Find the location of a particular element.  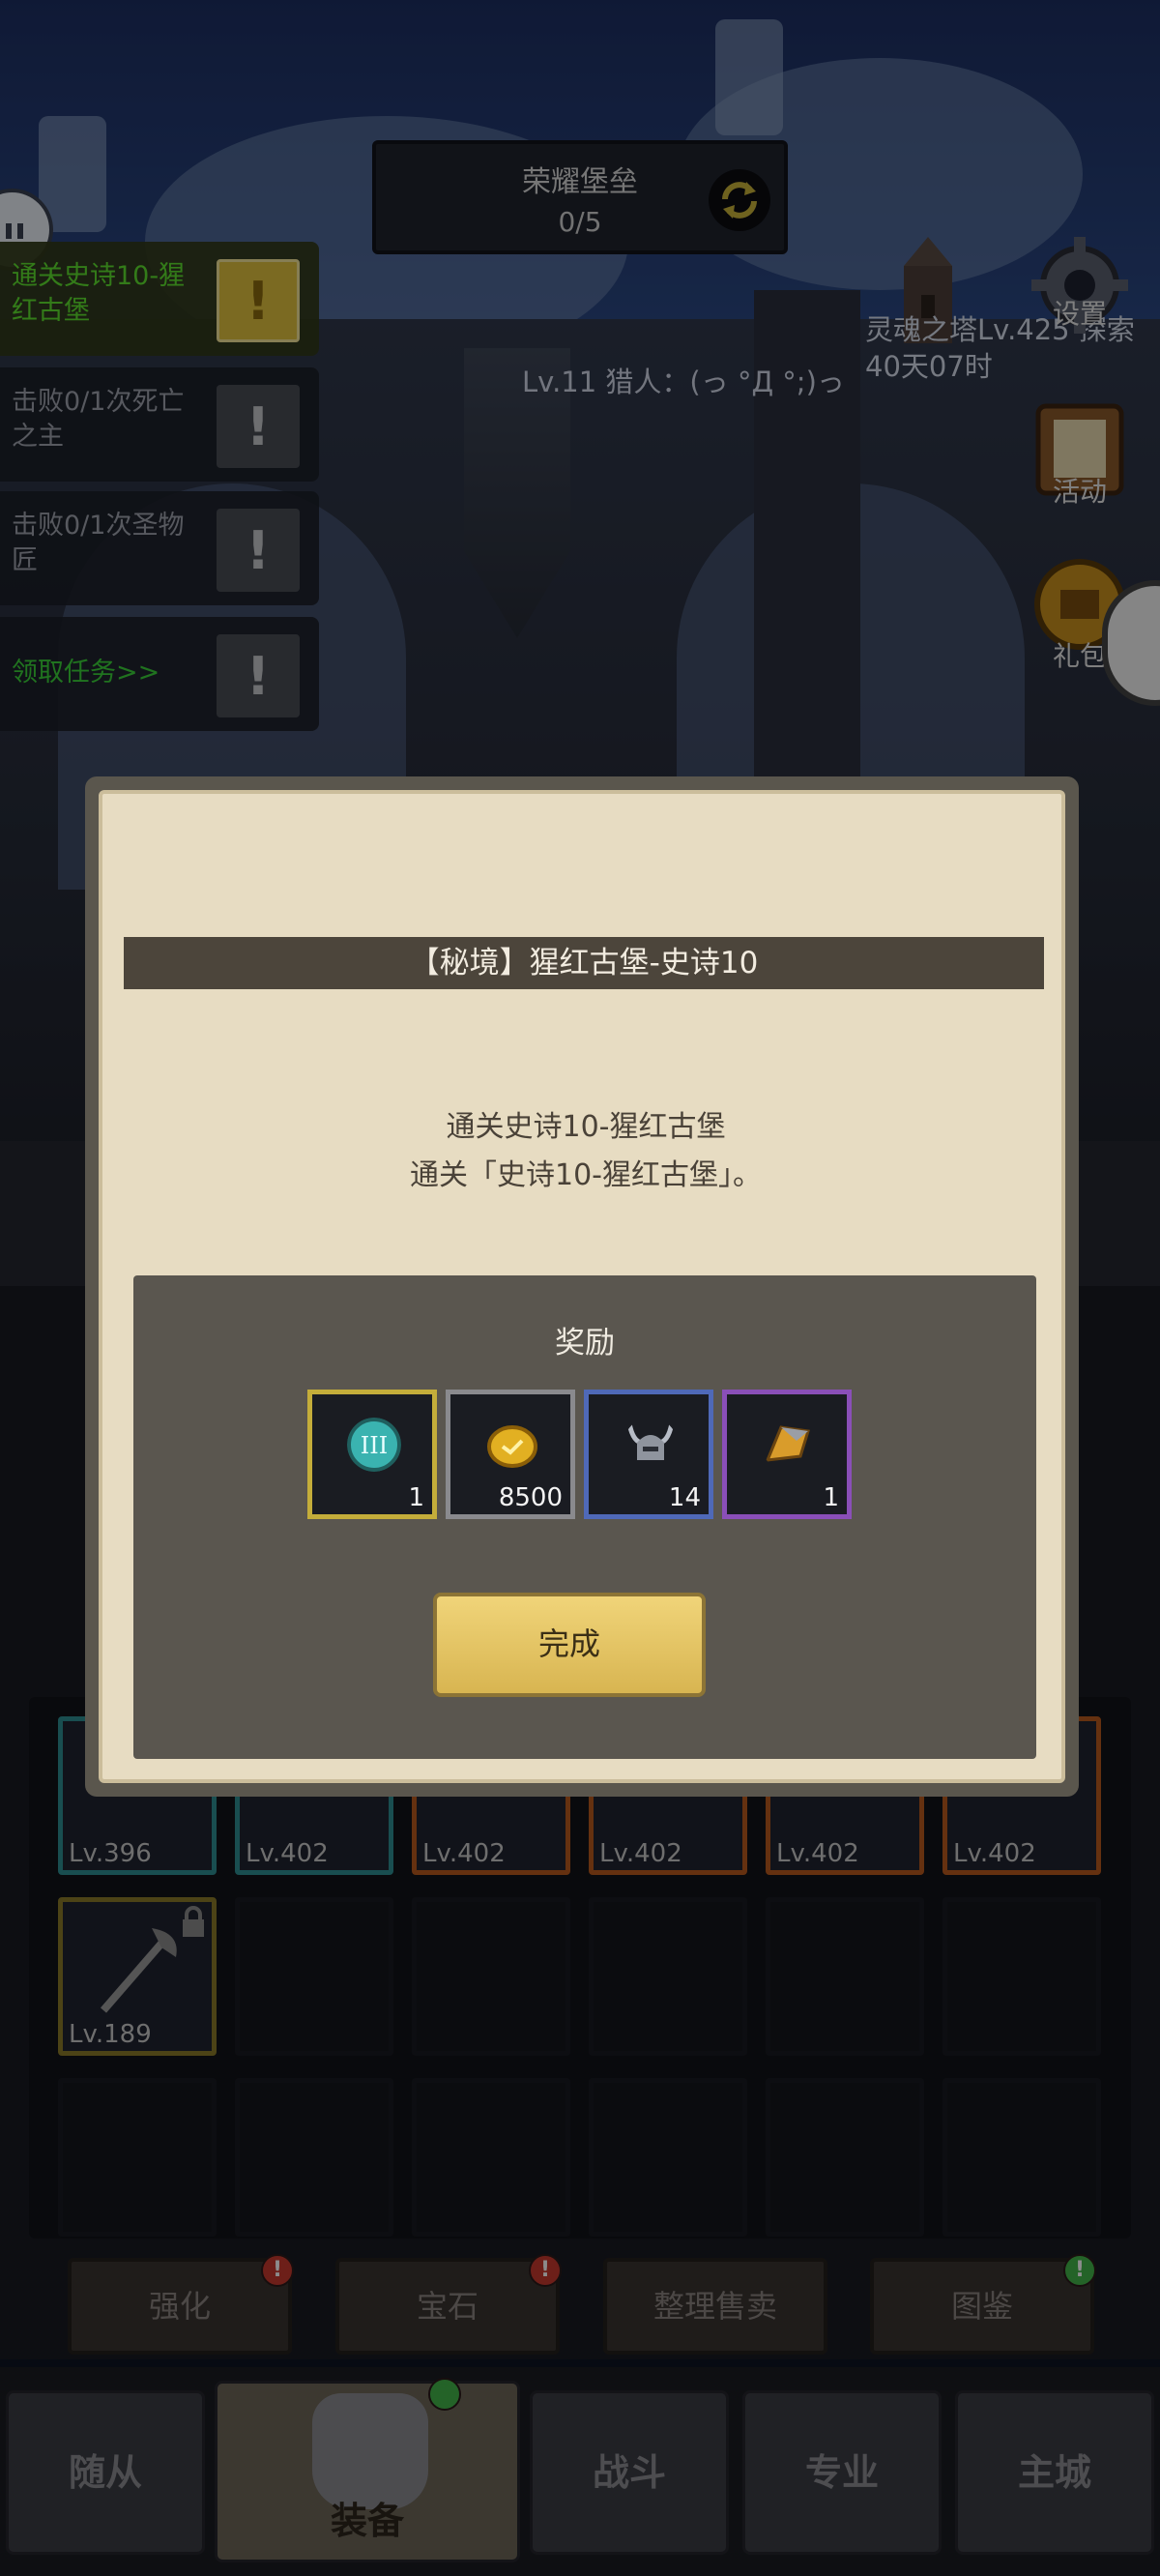

description-line: 通关史诗10-猩红古堡 is located at coordinates (586, 1127).